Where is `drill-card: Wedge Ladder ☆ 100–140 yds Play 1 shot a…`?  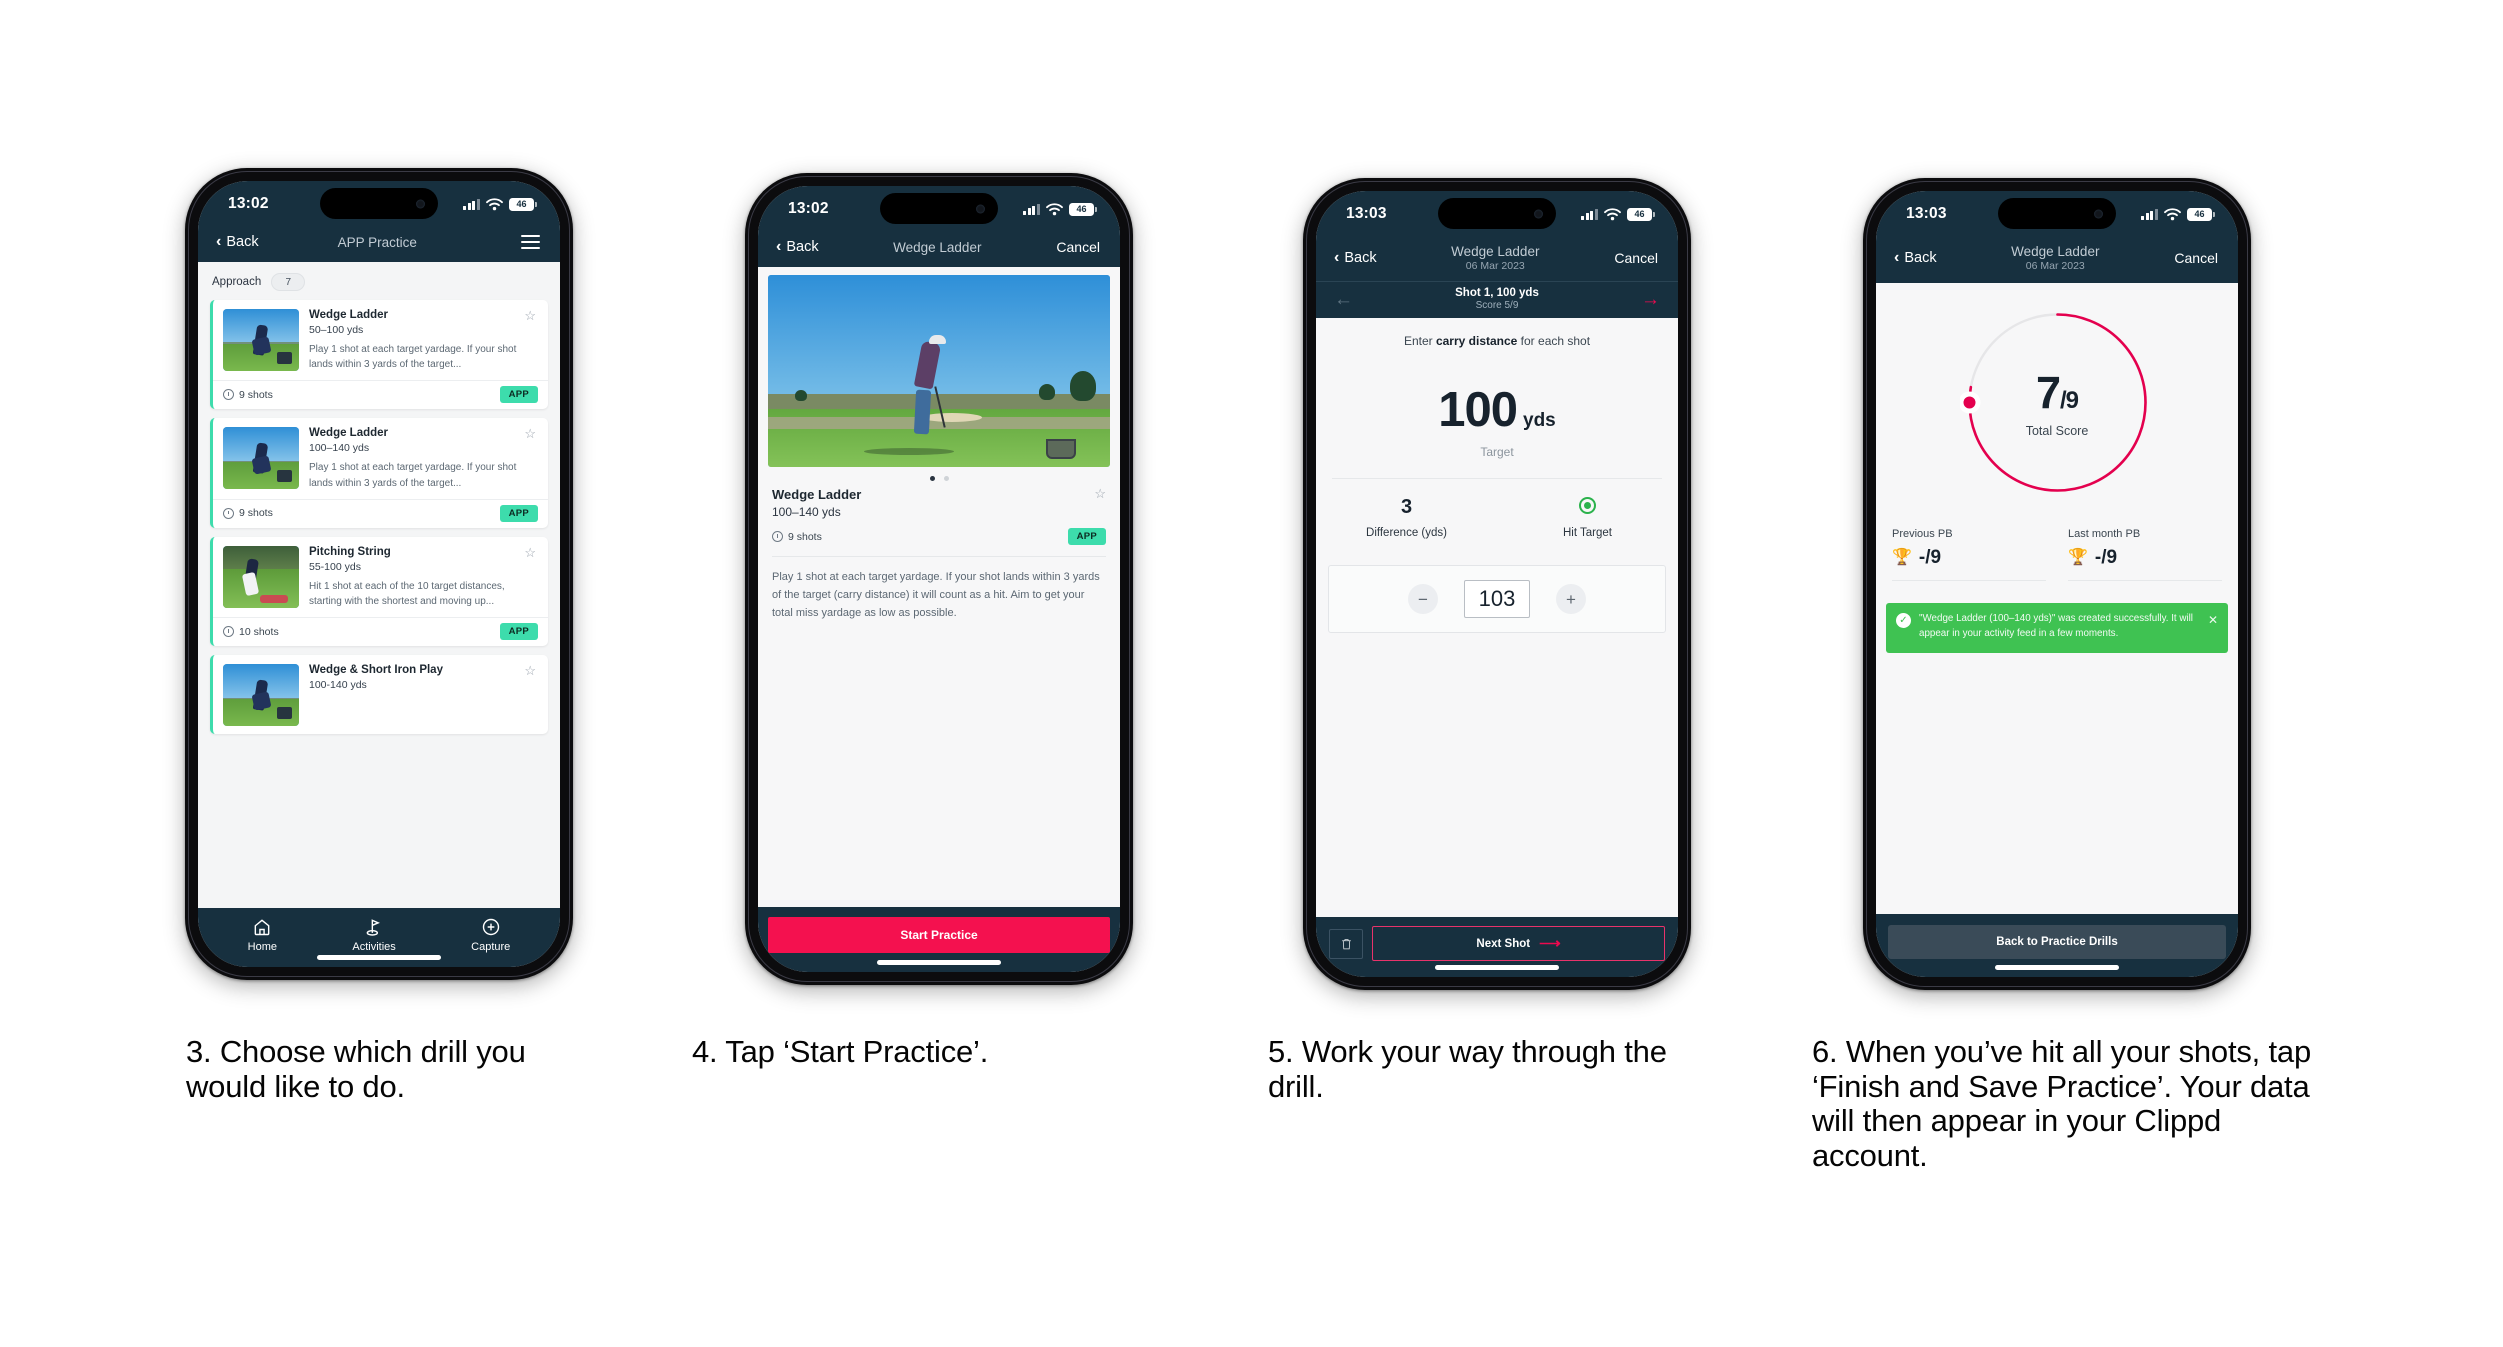
drill-card: Wedge Ladder ☆ 100–140 yds Play 1 shot a… is located at coordinates (379, 473).